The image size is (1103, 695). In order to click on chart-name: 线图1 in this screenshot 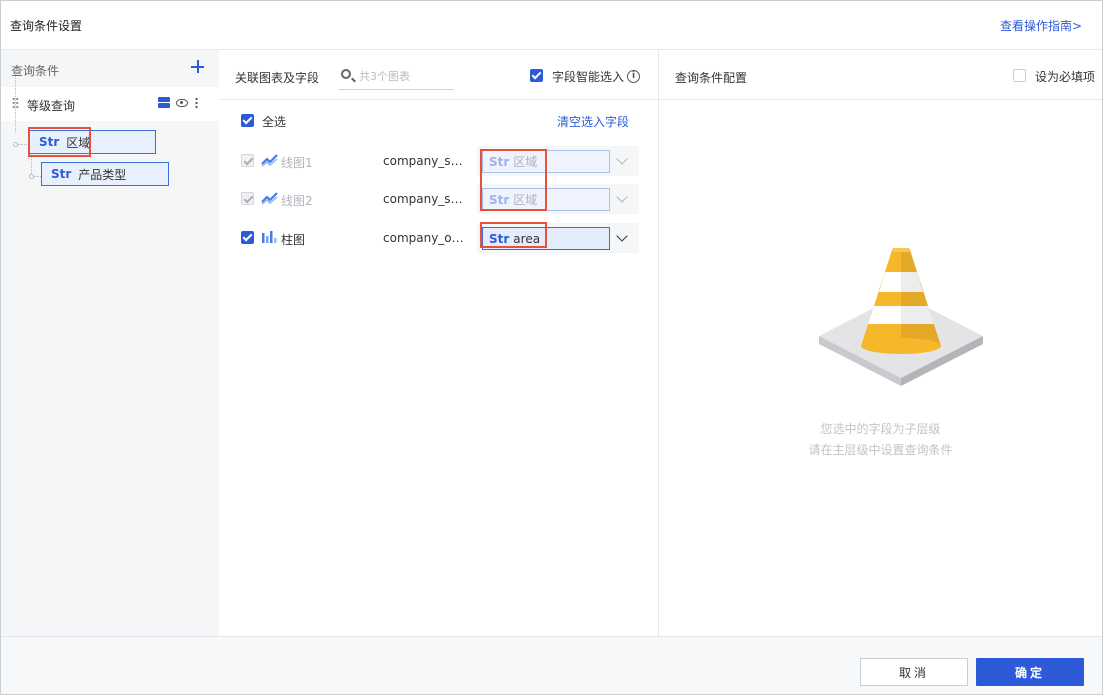, I will do `click(297, 163)`.